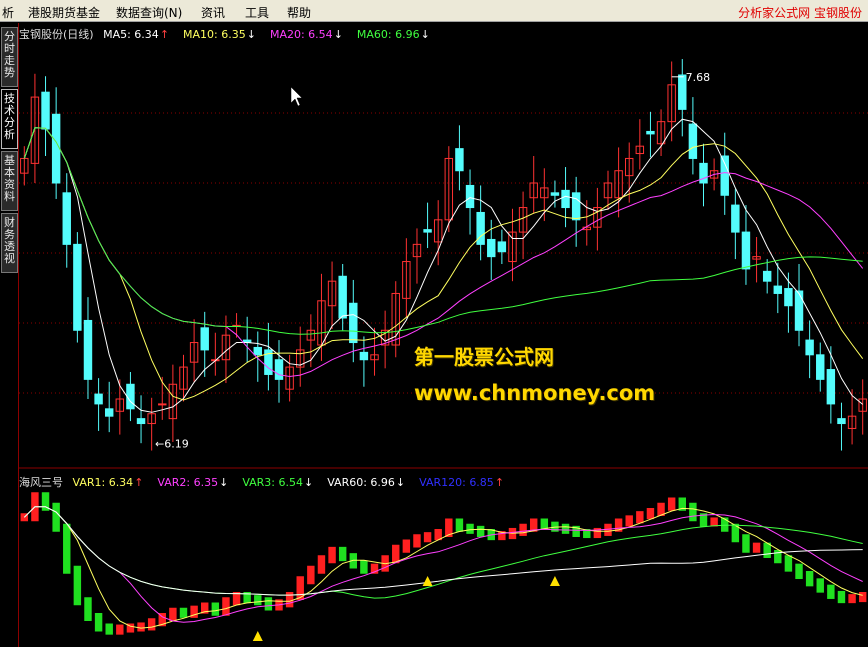  What do you see at coordinates (213, 12) in the screenshot?
I see `menu-news: 资讯` at bounding box center [213, 12].